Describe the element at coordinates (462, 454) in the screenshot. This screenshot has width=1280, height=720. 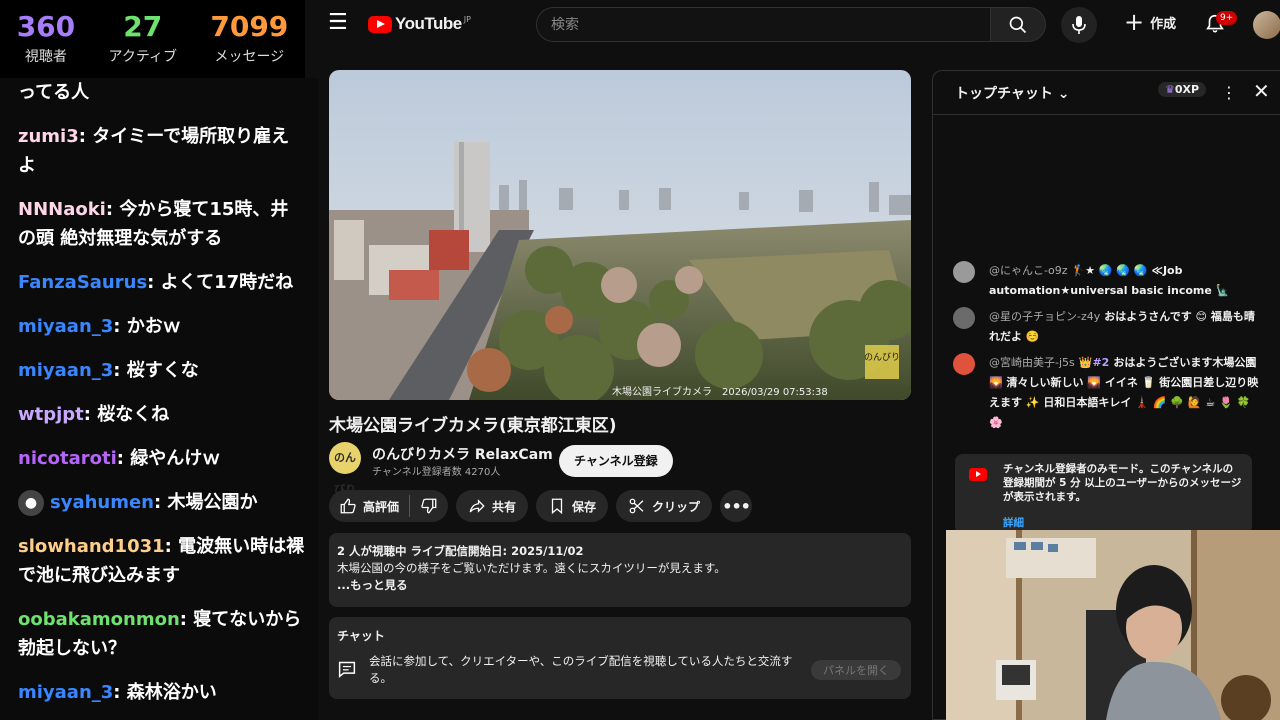
I see `channel-name: のんびりカメラ RelaxCam` at that location.